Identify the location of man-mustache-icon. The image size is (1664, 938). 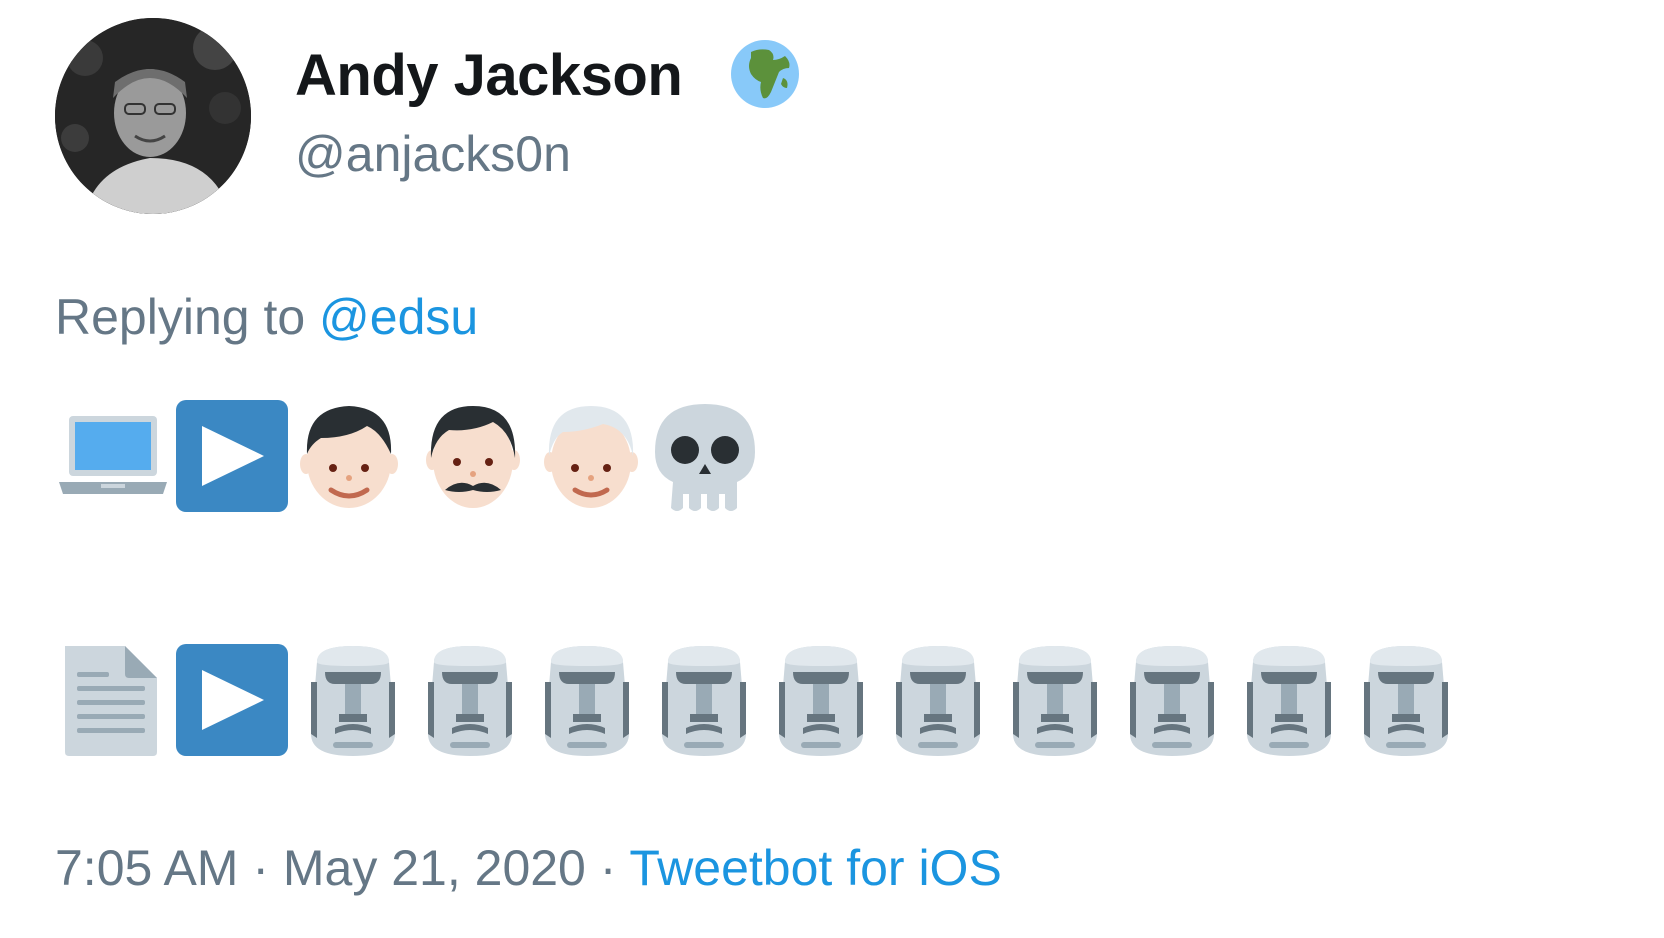
(473, 456).